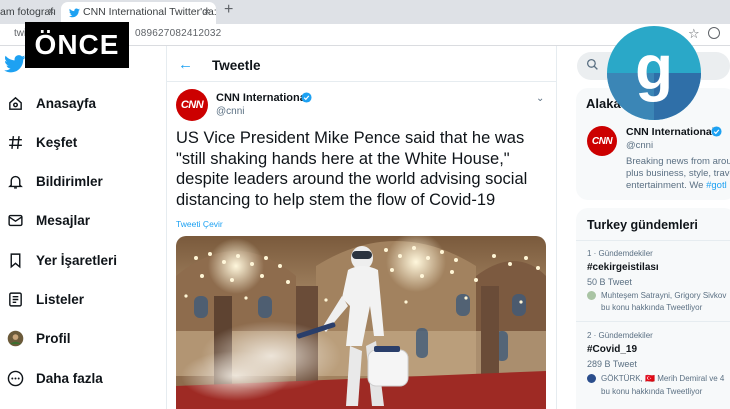 The image size is (730, 409). What do you see at coordinates (612, 349) in the screenshot?
I see `trend-hashtag: #Covid_19` at bounding box center [612, 349].